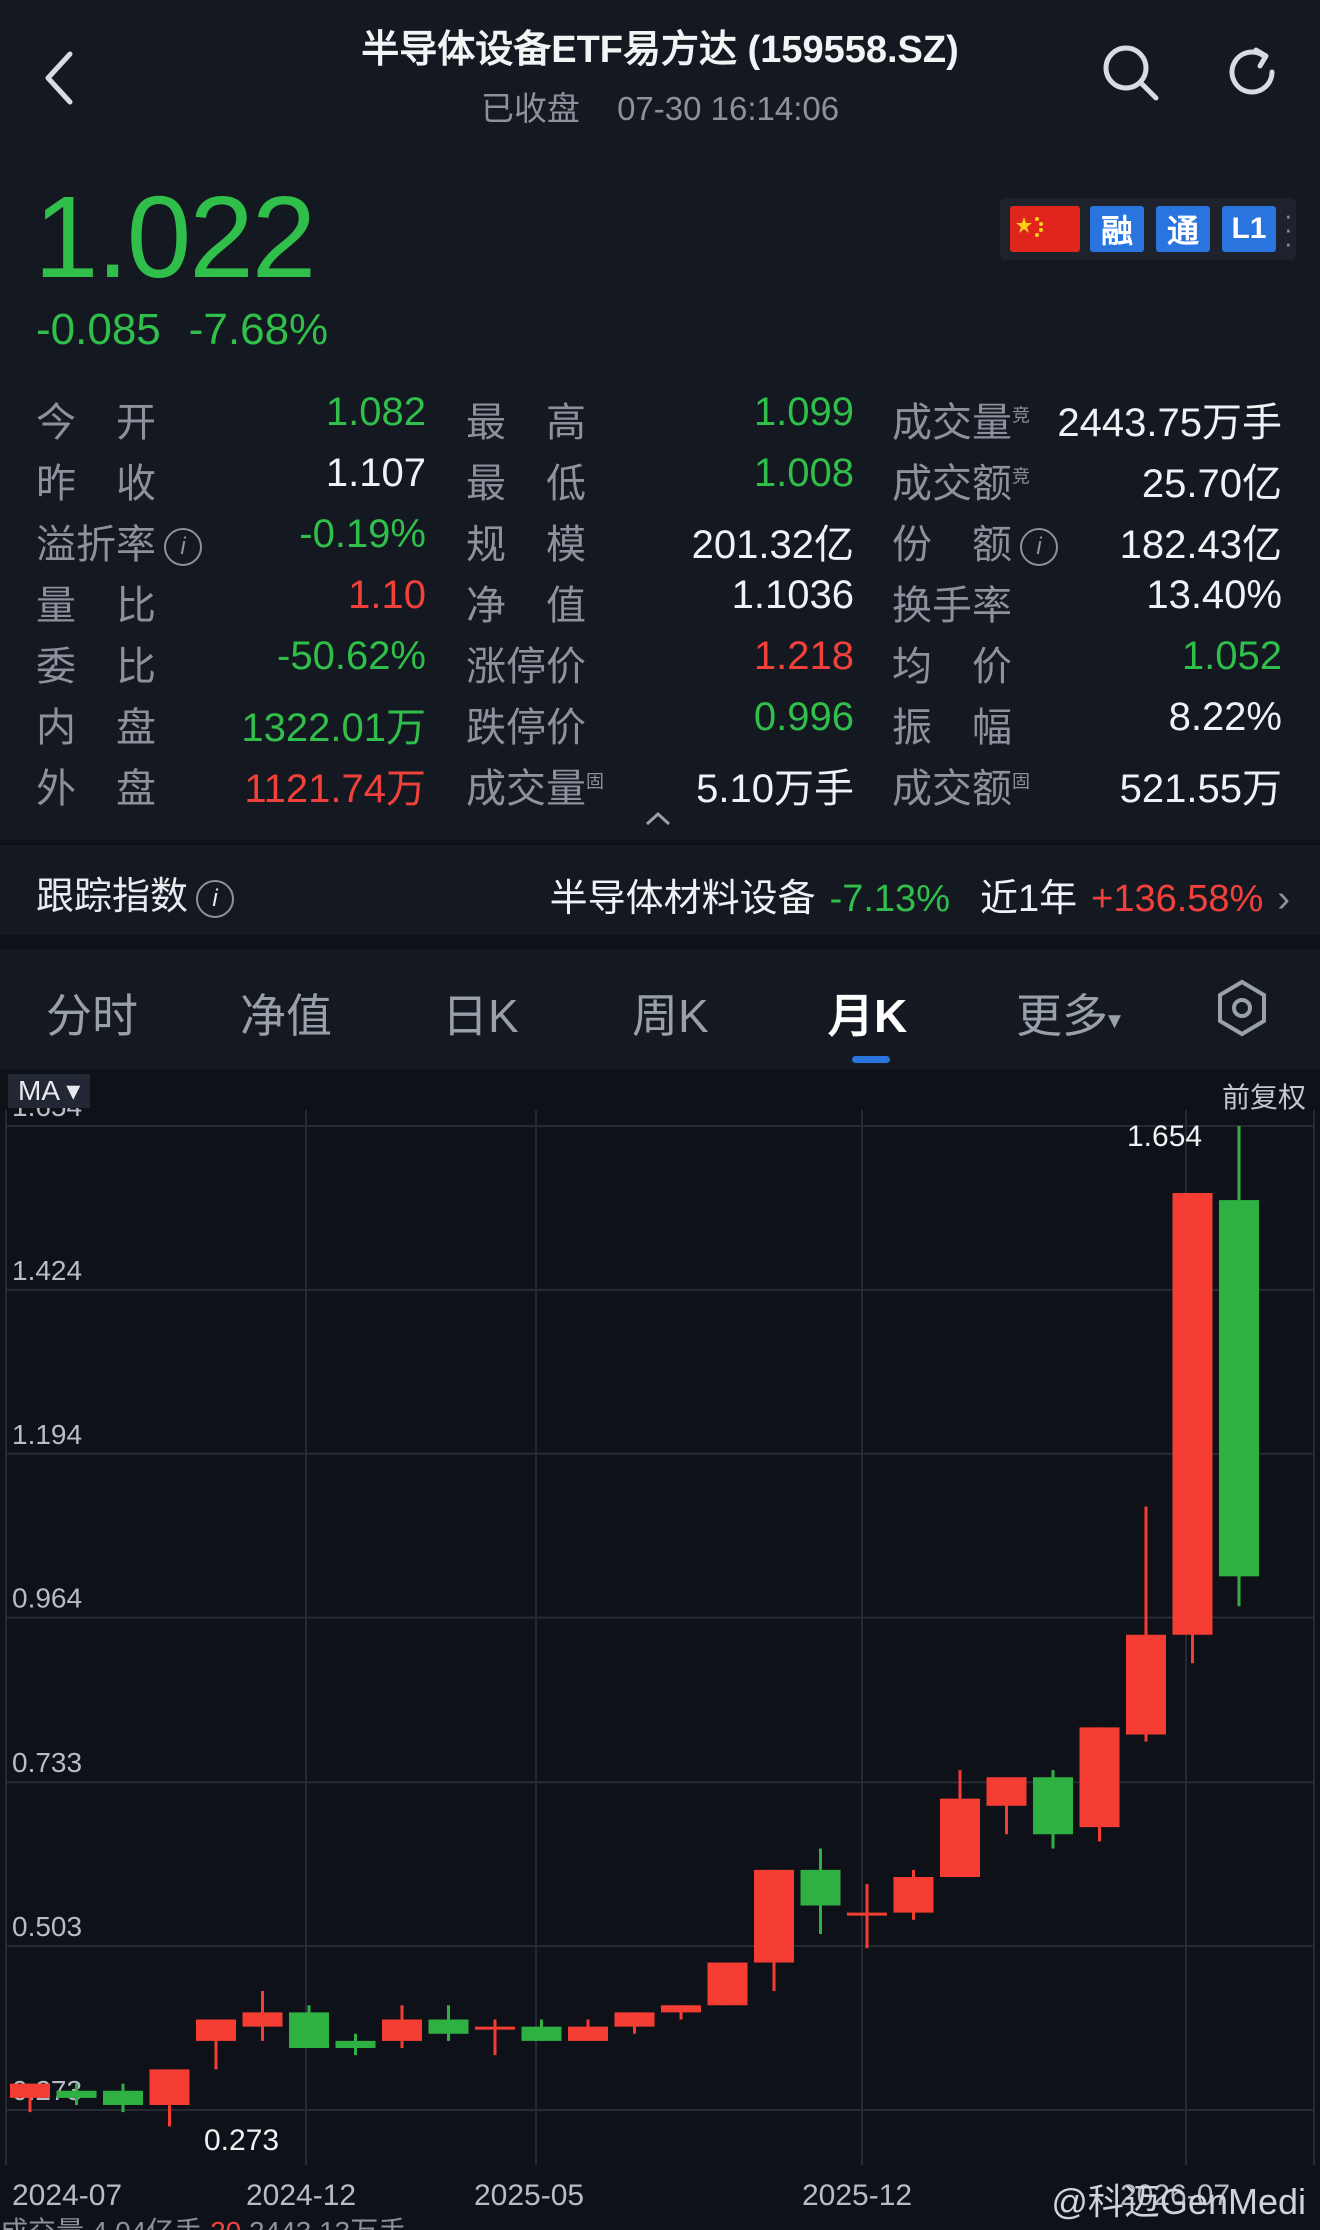 The image size is (1320, 2230). Describe the element at coordinates (952, 724) in the screenshot. I see `stat-label: 振 幅` at that location.